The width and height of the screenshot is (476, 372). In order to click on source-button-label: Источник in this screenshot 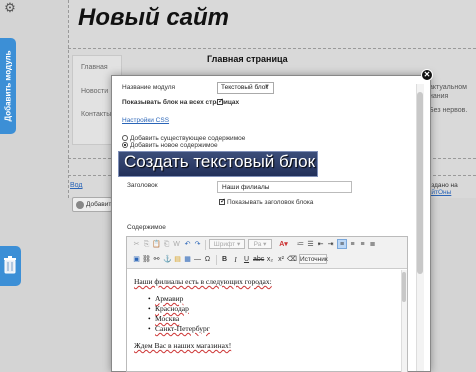, I will do `click(314, 259)`.